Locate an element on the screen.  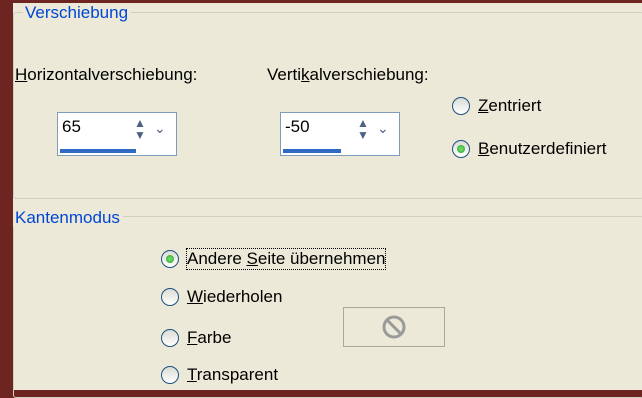
radio-custom-label: Benutzerdefiniert is located at coordinates (542, 149).